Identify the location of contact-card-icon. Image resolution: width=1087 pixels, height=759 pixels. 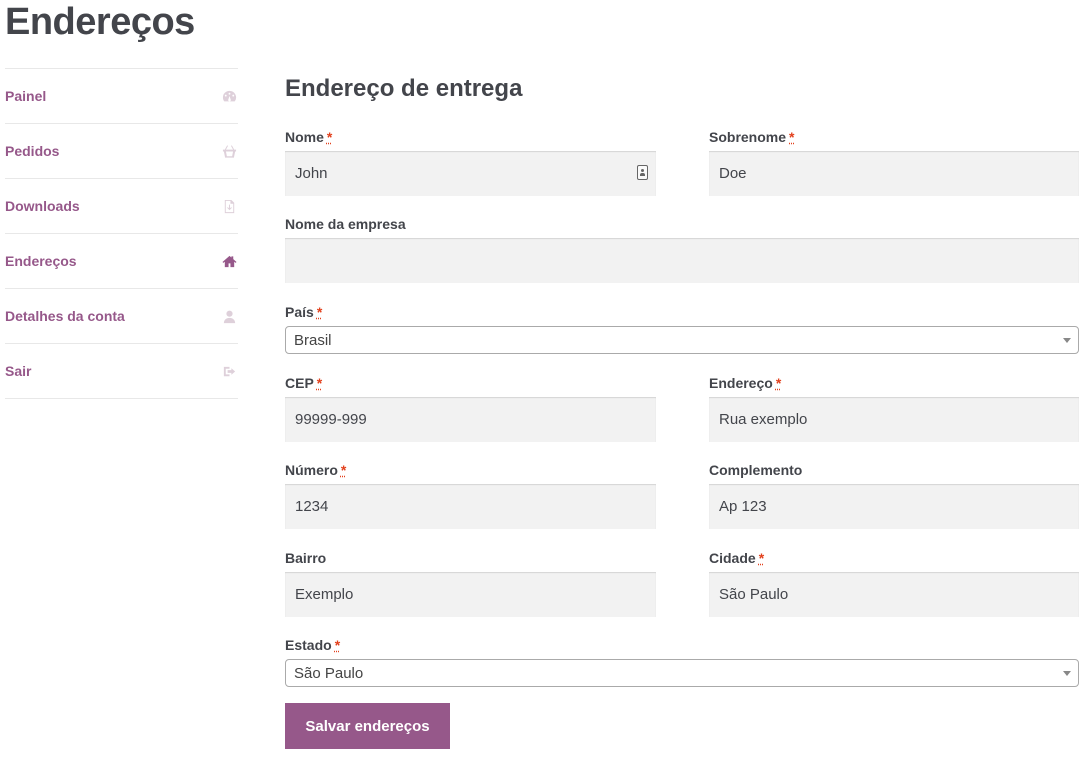
(642, 172).